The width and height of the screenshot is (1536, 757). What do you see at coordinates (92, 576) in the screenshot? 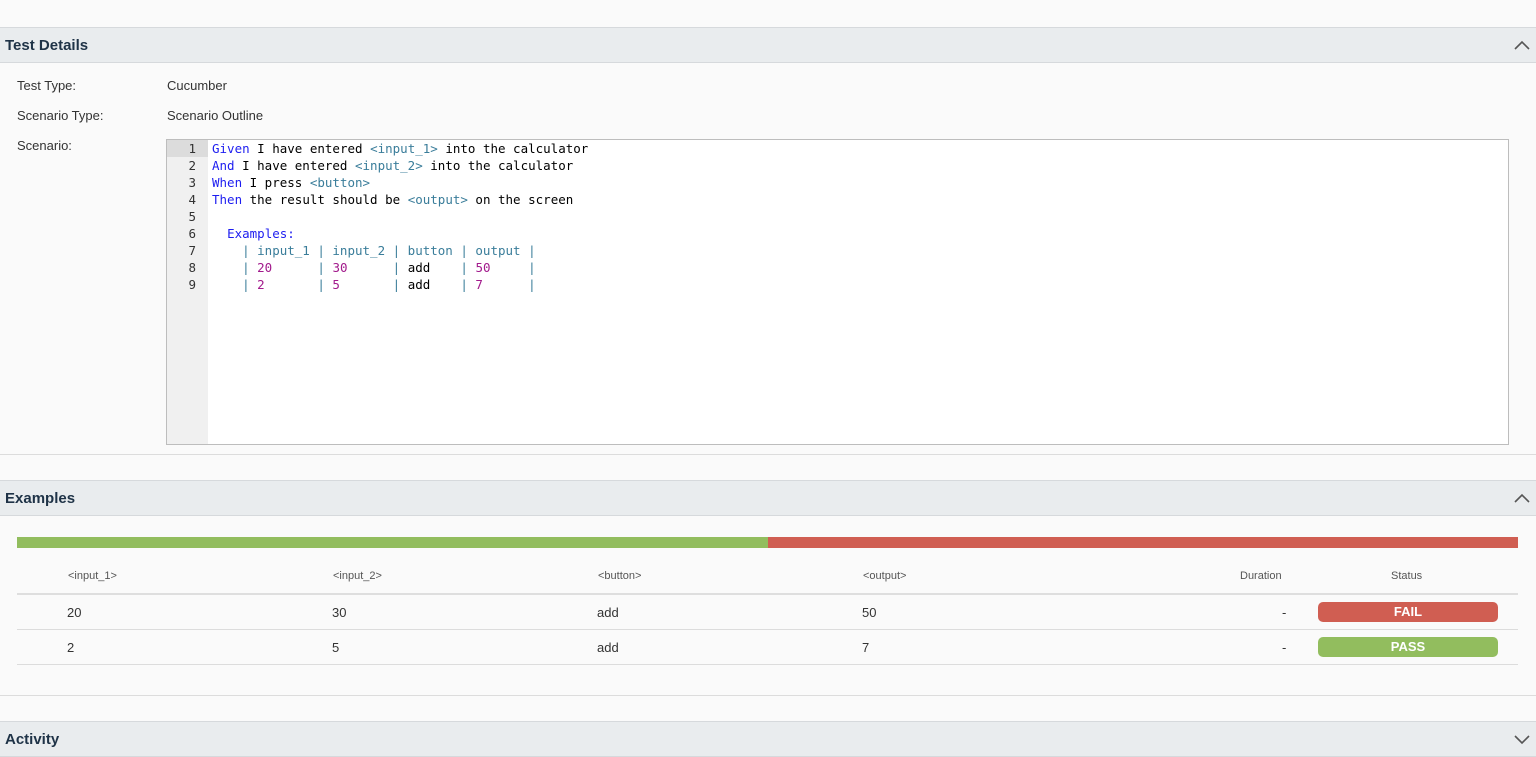
I see `column-header-input-1: <input_1>` at bounding box center [92, 576].